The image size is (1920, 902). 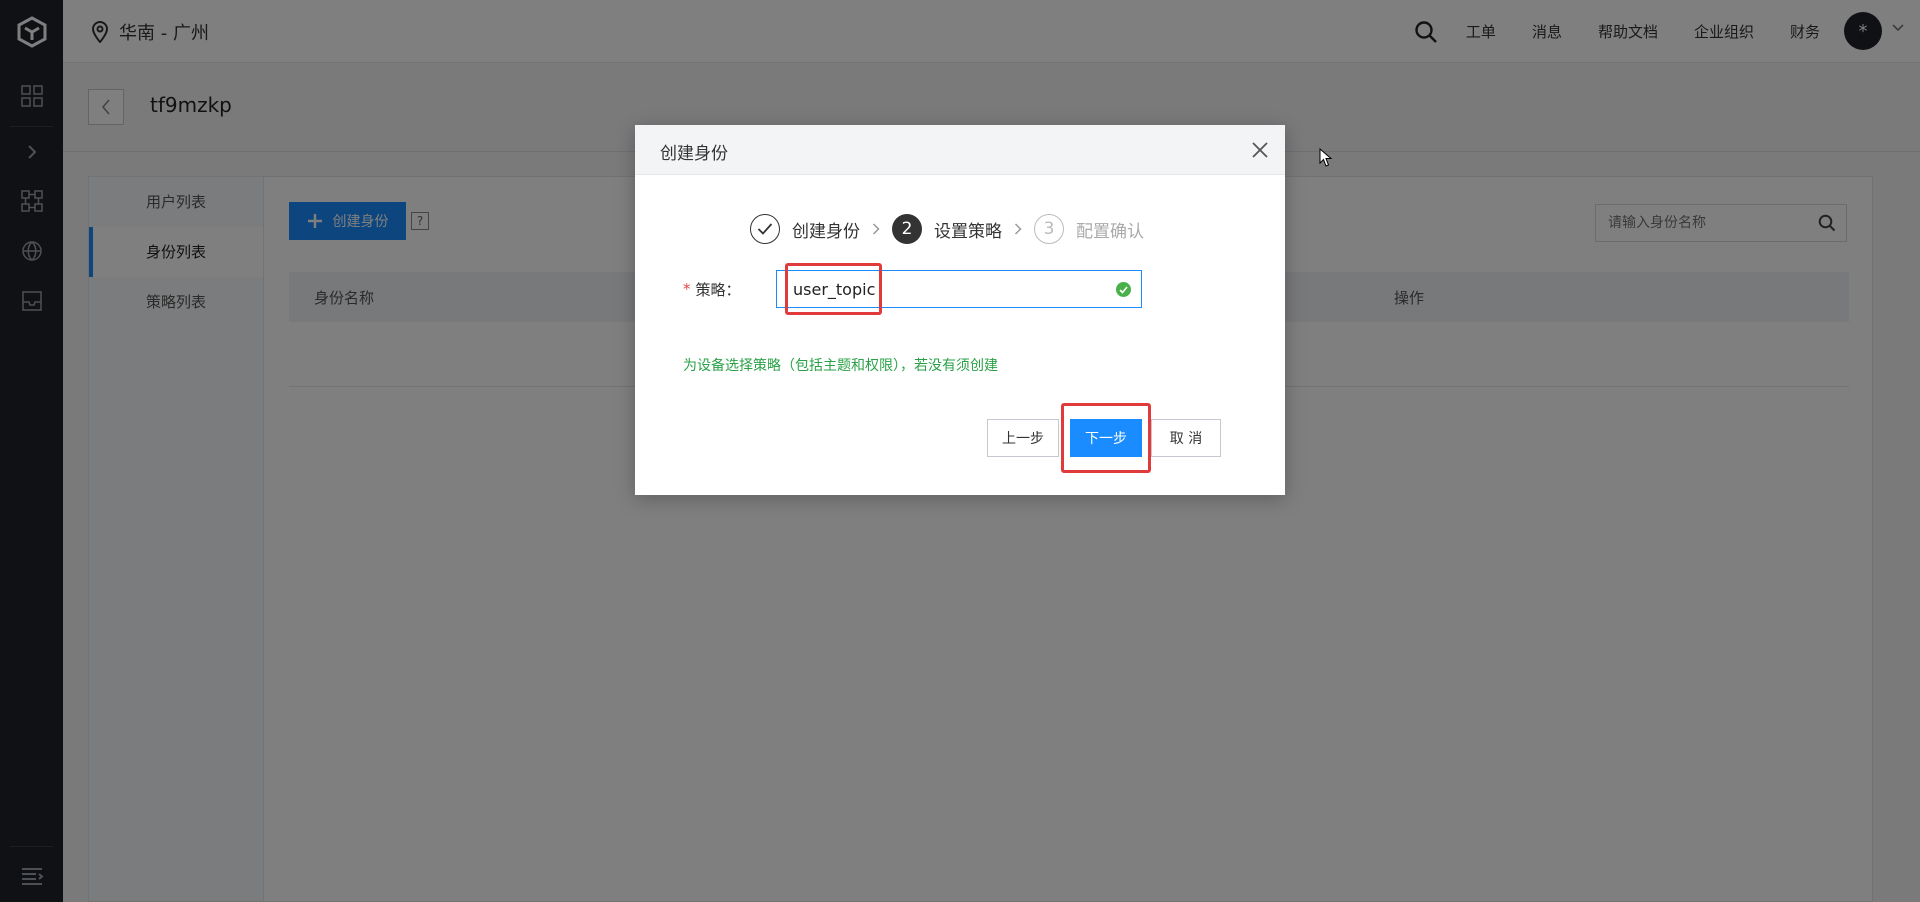 What do you see at coordinates (826, 231) in the screenshot?
I see `step-1-label: 创建身份` at bounding box center [826, 231].